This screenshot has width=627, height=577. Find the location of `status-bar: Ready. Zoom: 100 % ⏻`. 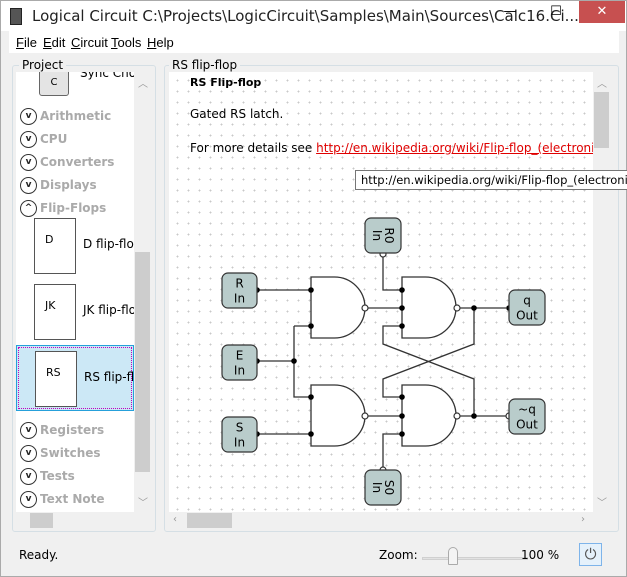

status-bar: Ready. Zoom: 100 % ⏻ is located at coordinates (313, 559).